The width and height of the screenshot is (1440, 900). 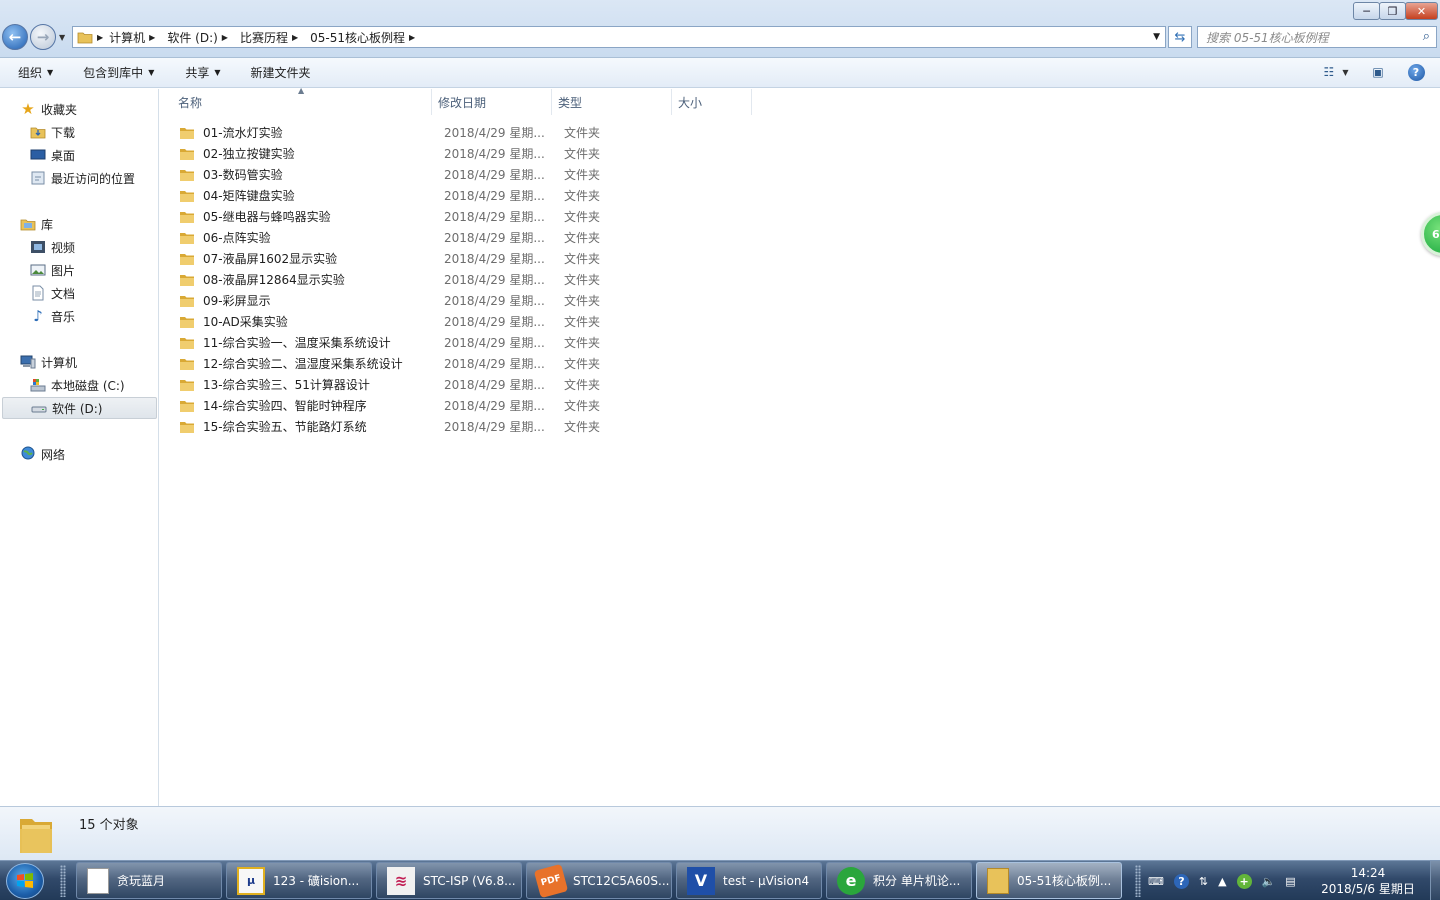 I want to click on security-icon: +, so click(x=1244, y=881).